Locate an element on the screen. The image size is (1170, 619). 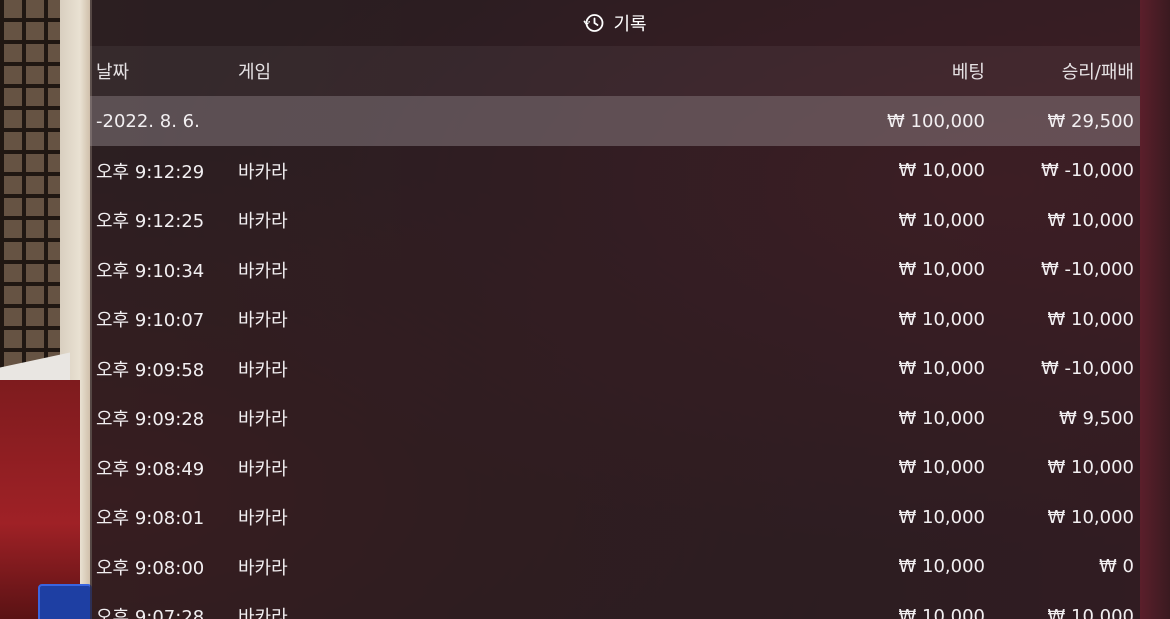
history-title: 기록 is located at coordinates (630, 24).